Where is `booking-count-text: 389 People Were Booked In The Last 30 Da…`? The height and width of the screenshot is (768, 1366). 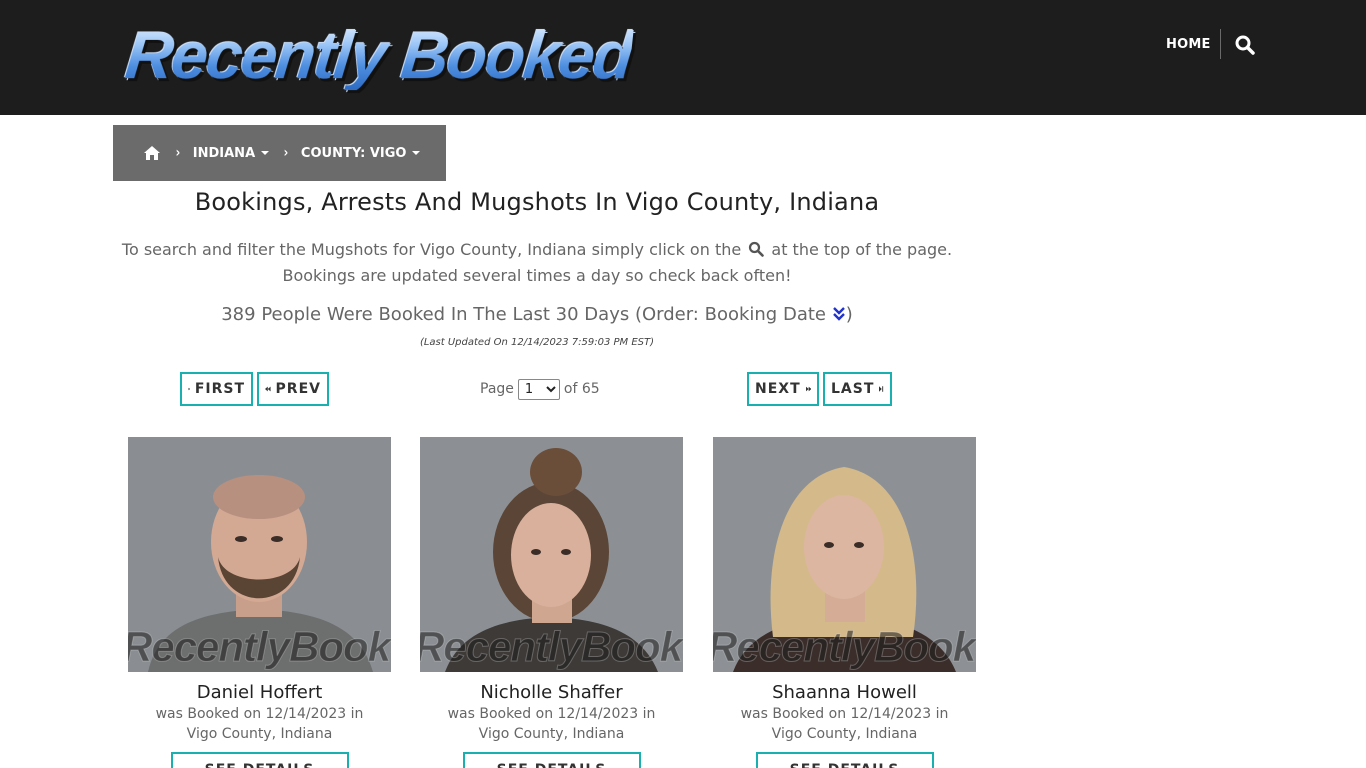
booking-count-text: 389 People Were Booked In The Last 30 Da… is located at coordinates (523, 314).